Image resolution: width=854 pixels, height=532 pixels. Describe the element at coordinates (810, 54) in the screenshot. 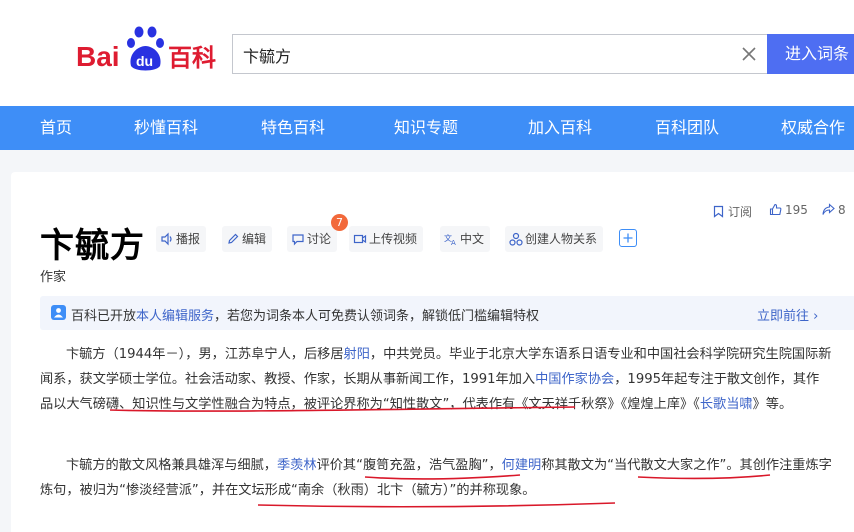

I see `enter-entry-button: 进入词条` at that location.